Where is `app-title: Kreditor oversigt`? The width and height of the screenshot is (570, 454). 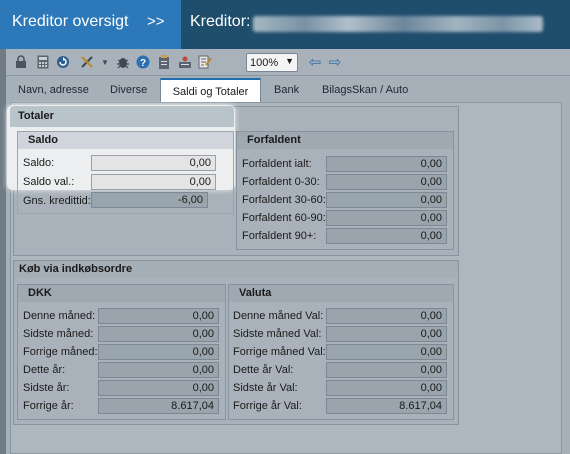
app-title: Kreditor oversigt is located at coordinates (70, 21).